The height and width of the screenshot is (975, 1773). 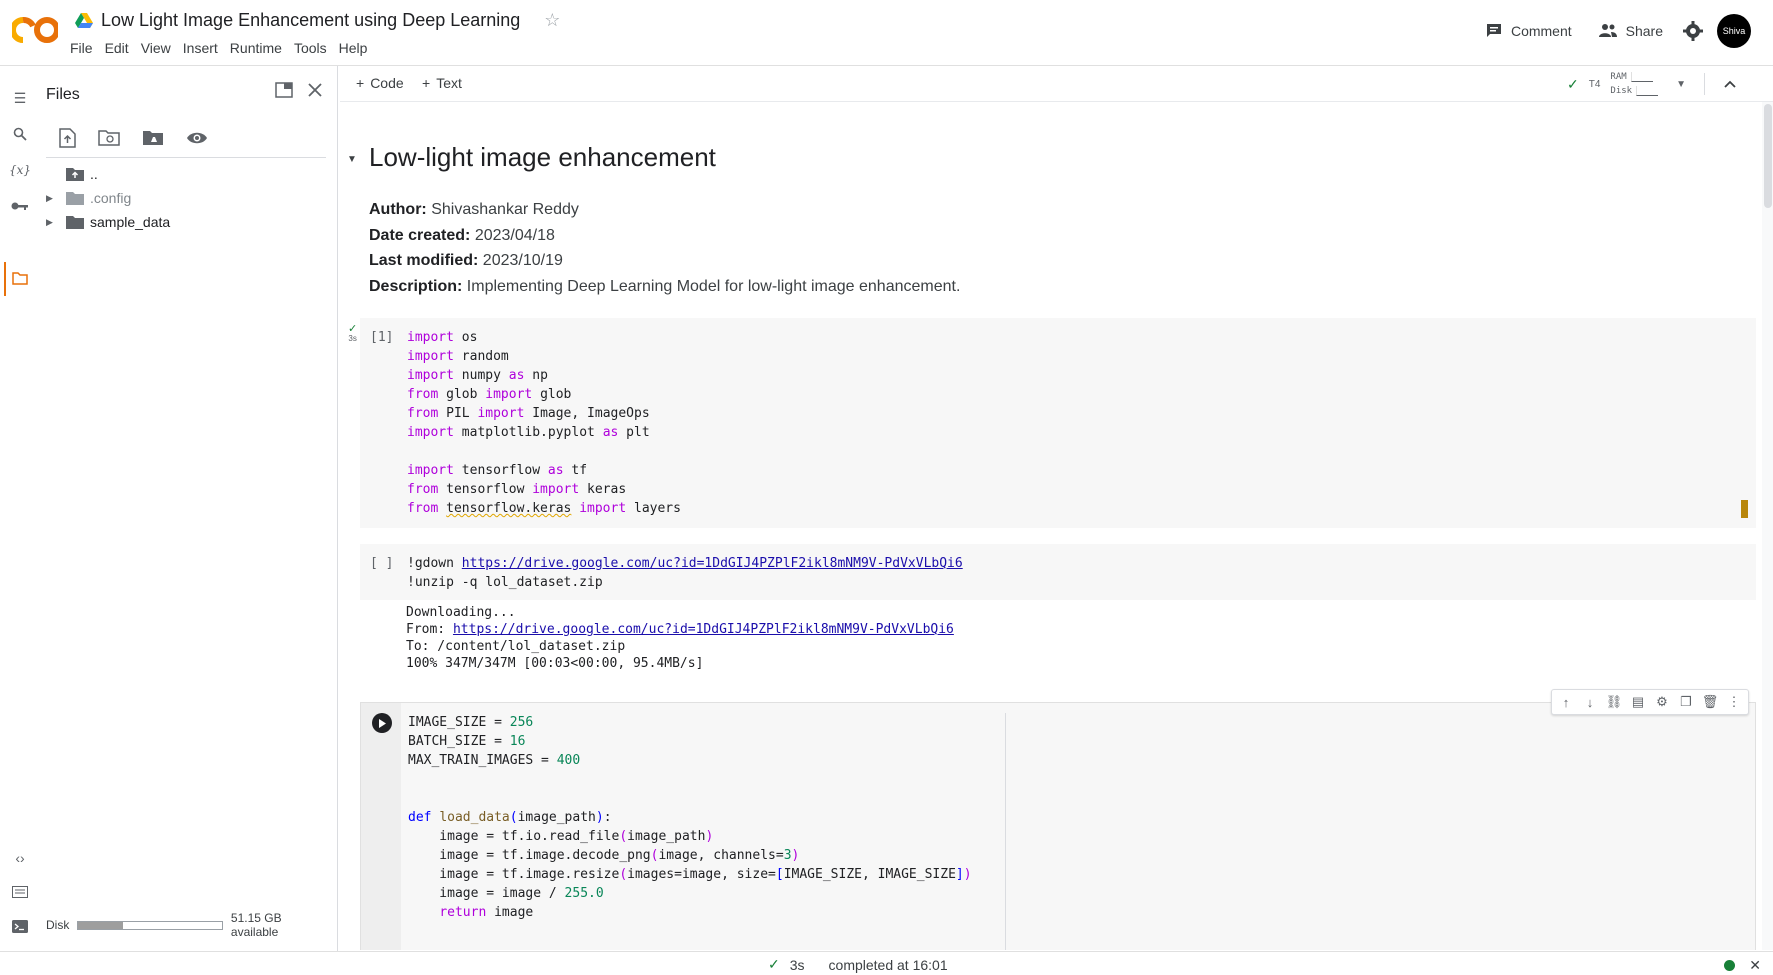 I want to click on active-indicator, so click(x=5, y=279).